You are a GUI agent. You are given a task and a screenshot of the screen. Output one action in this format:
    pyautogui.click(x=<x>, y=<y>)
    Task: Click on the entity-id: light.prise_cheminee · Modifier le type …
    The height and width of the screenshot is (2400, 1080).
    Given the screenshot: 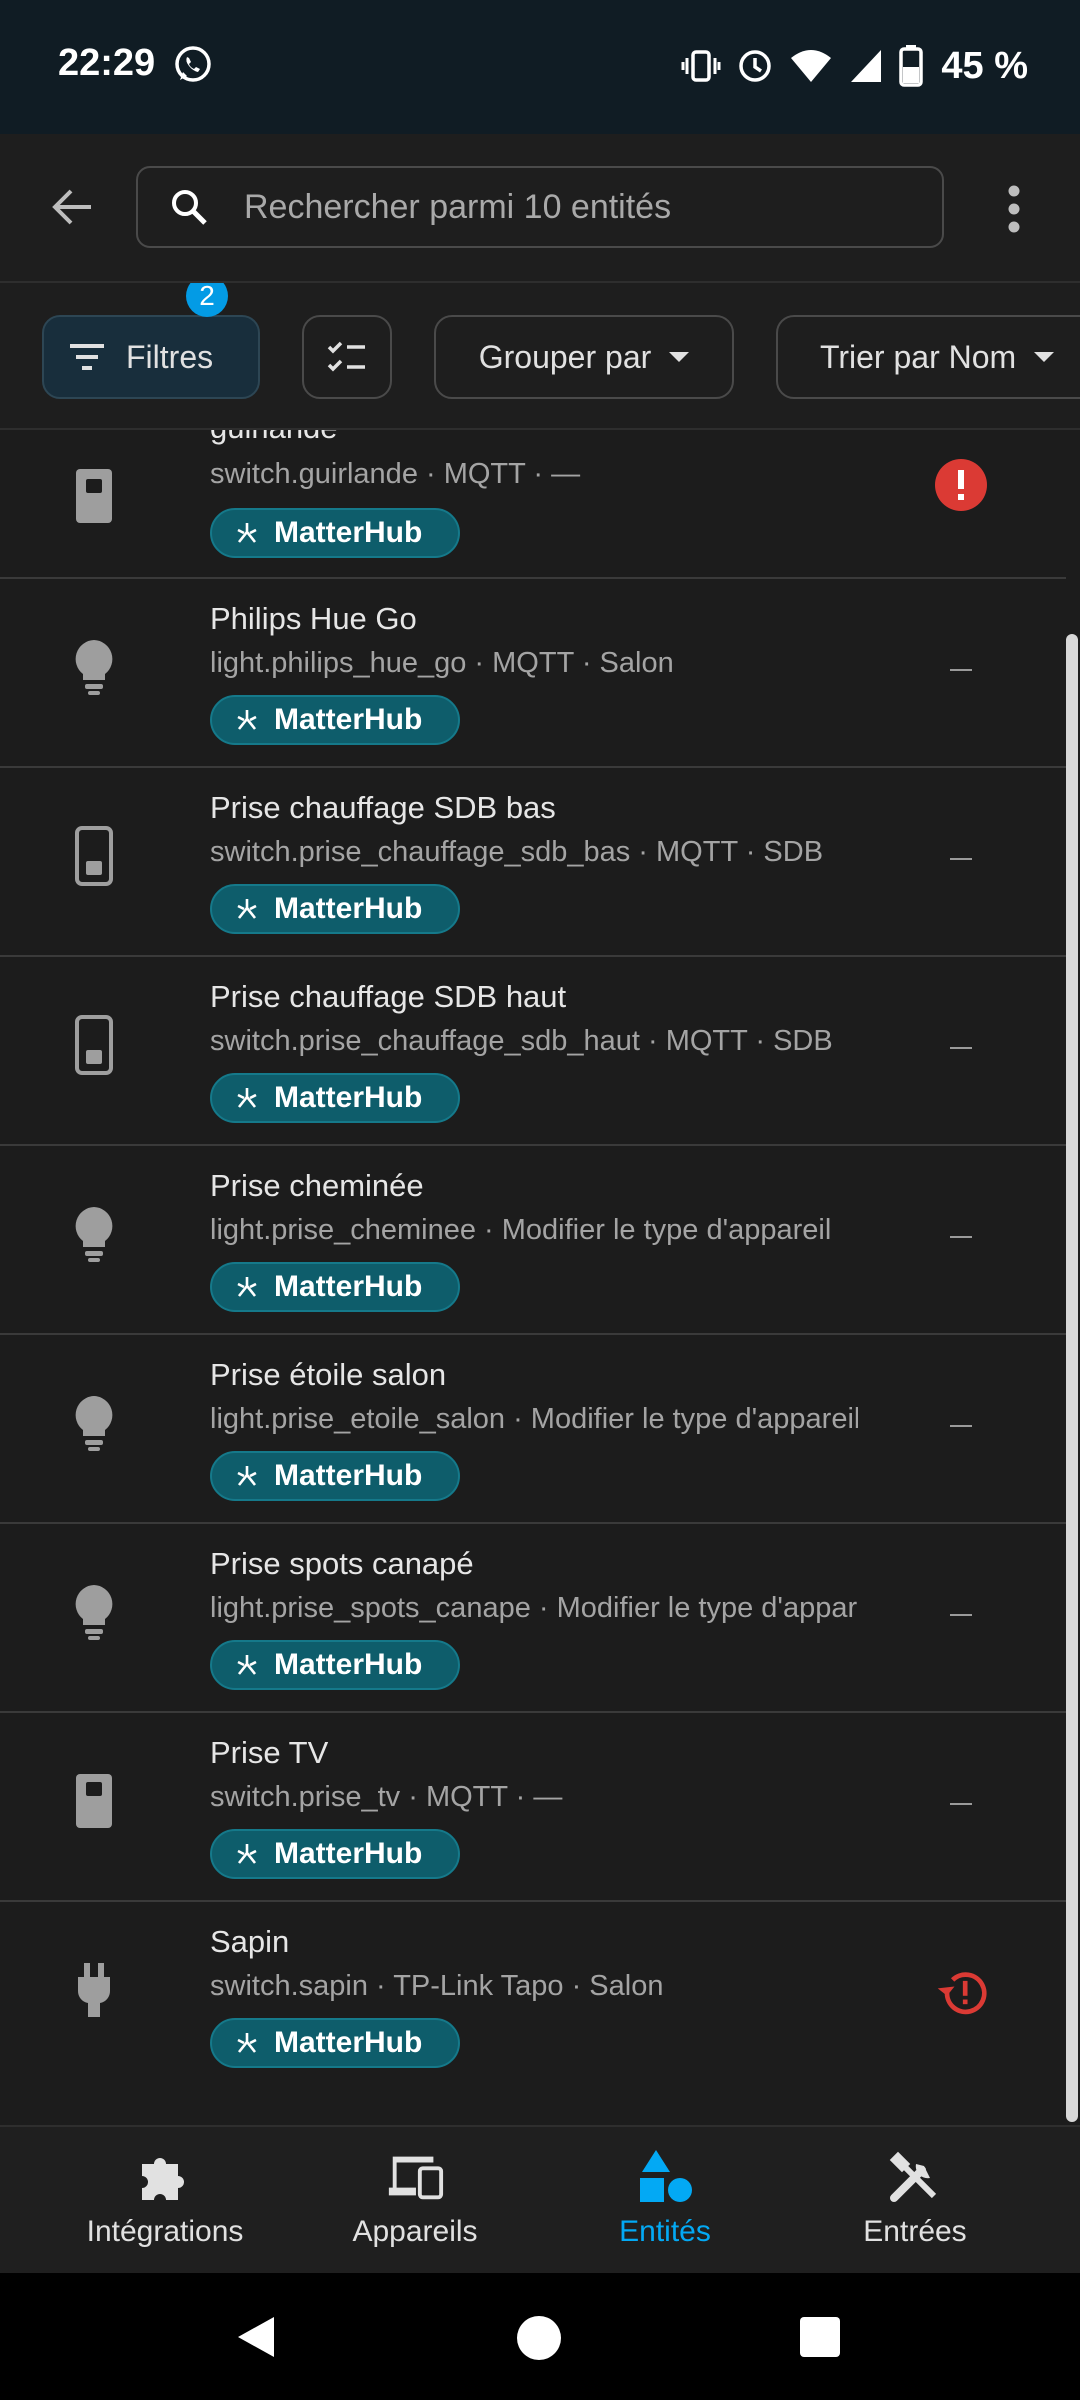 What is the action you would take?
    pyautogui.click(x=521, y=1230)
    